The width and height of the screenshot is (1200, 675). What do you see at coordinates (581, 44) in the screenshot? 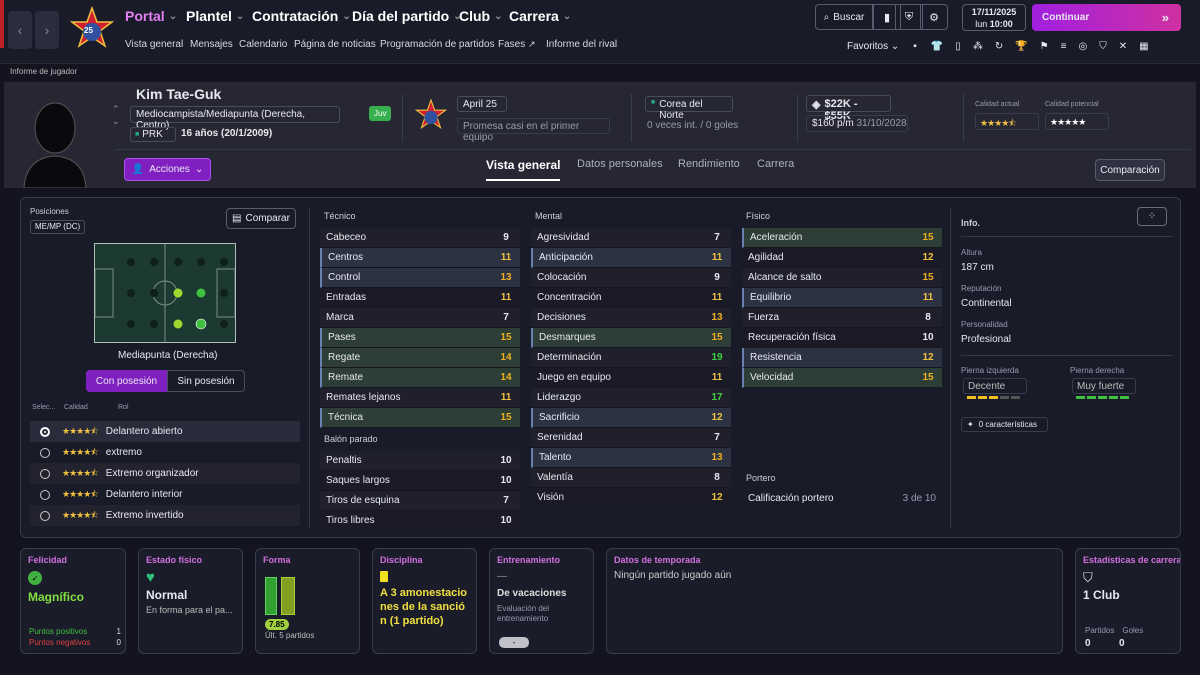
I see `submenu-informe-rival: Informe del rival` at bounding box center [581, 44].